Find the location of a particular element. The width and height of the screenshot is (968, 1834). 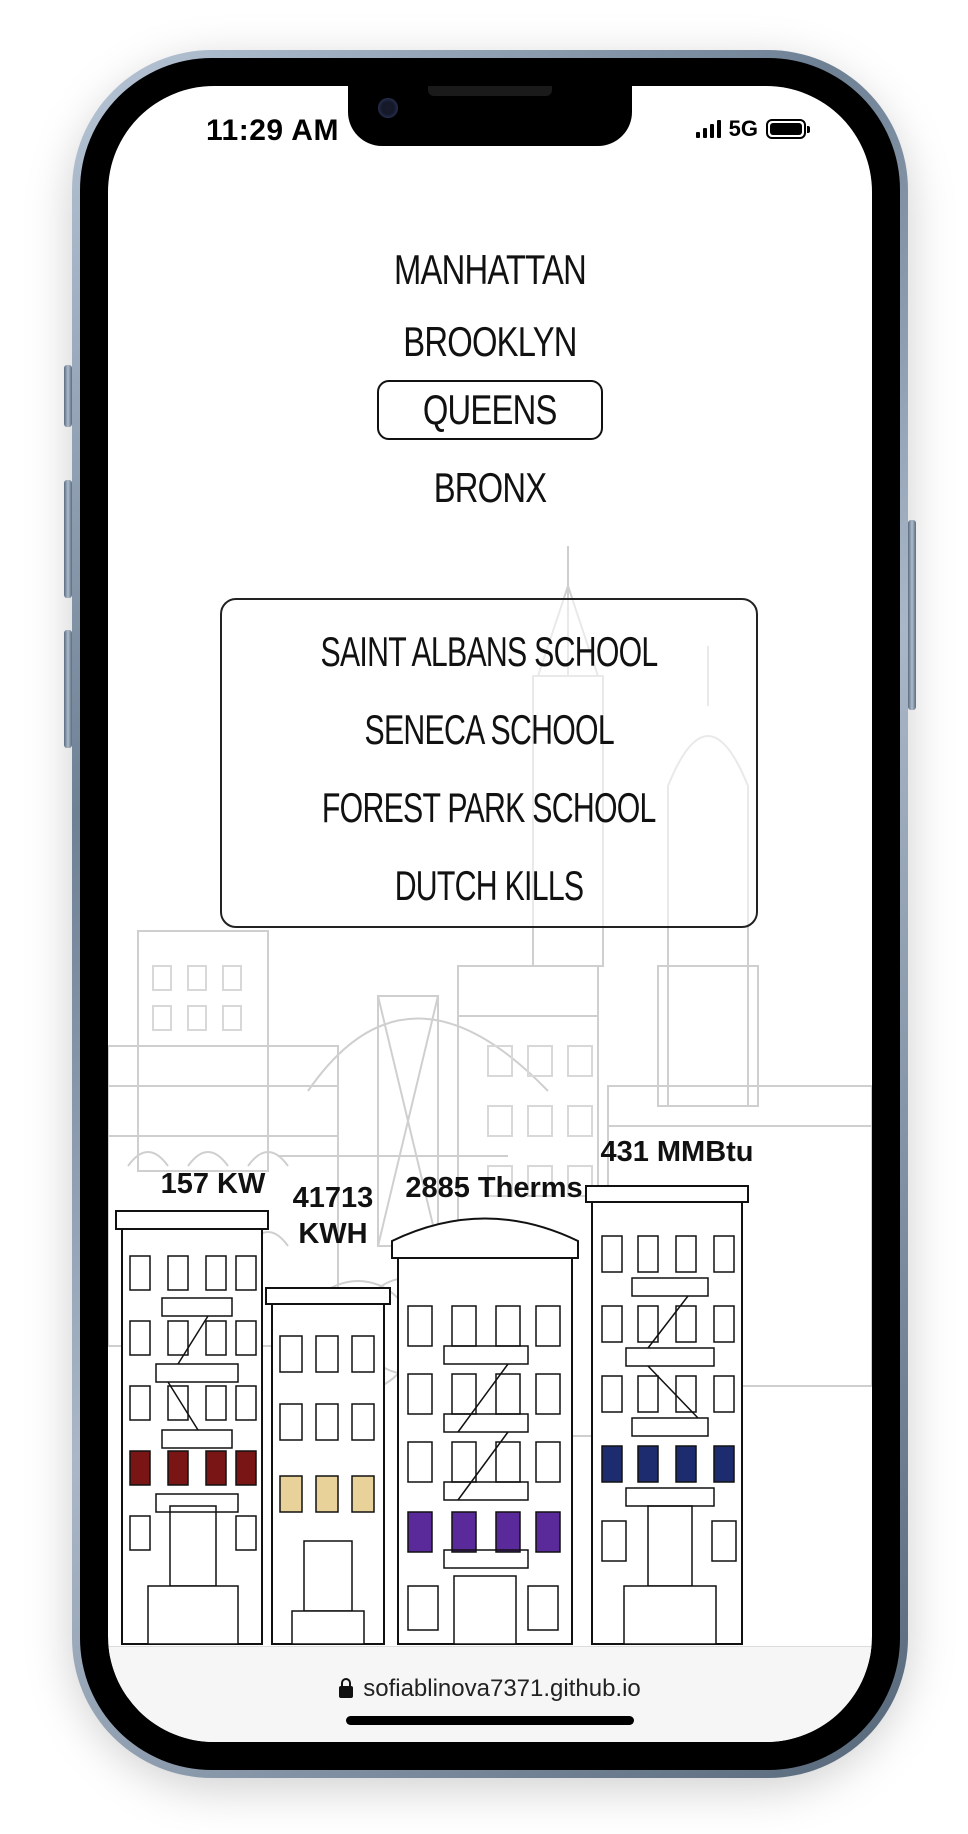

gas-usage-label: 2885 Therms is located at coordinates (494, 1188).